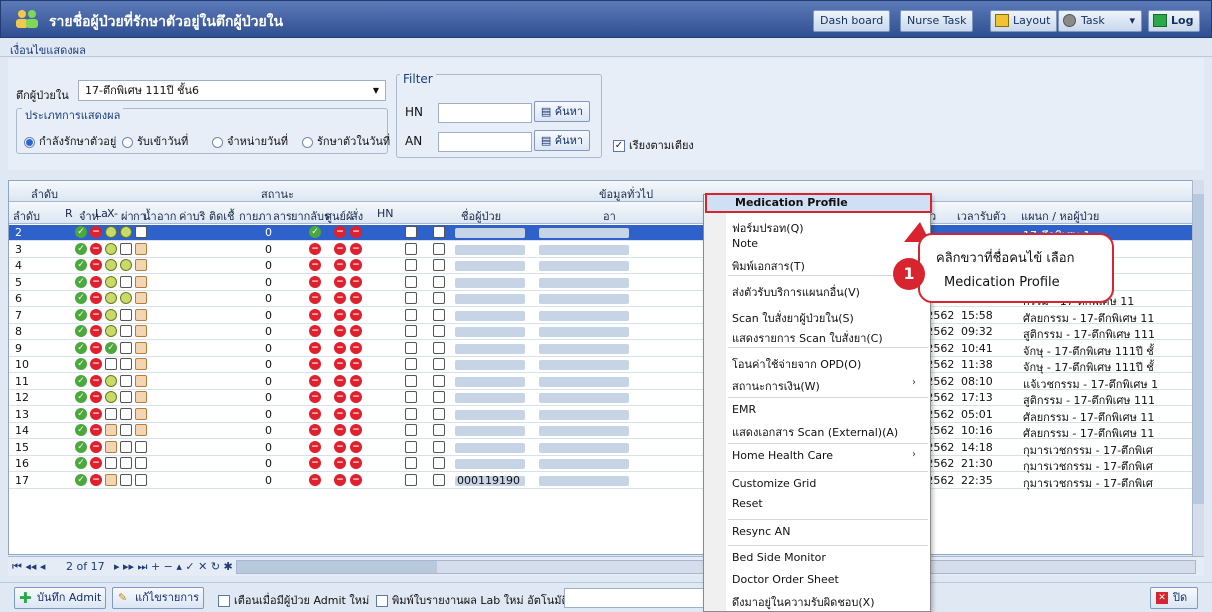  Describe the element at coordinates (28, 567) in the screenshot. I see `pager-first-prev-icons: ⏮ ◂◂ ◂` at that location.